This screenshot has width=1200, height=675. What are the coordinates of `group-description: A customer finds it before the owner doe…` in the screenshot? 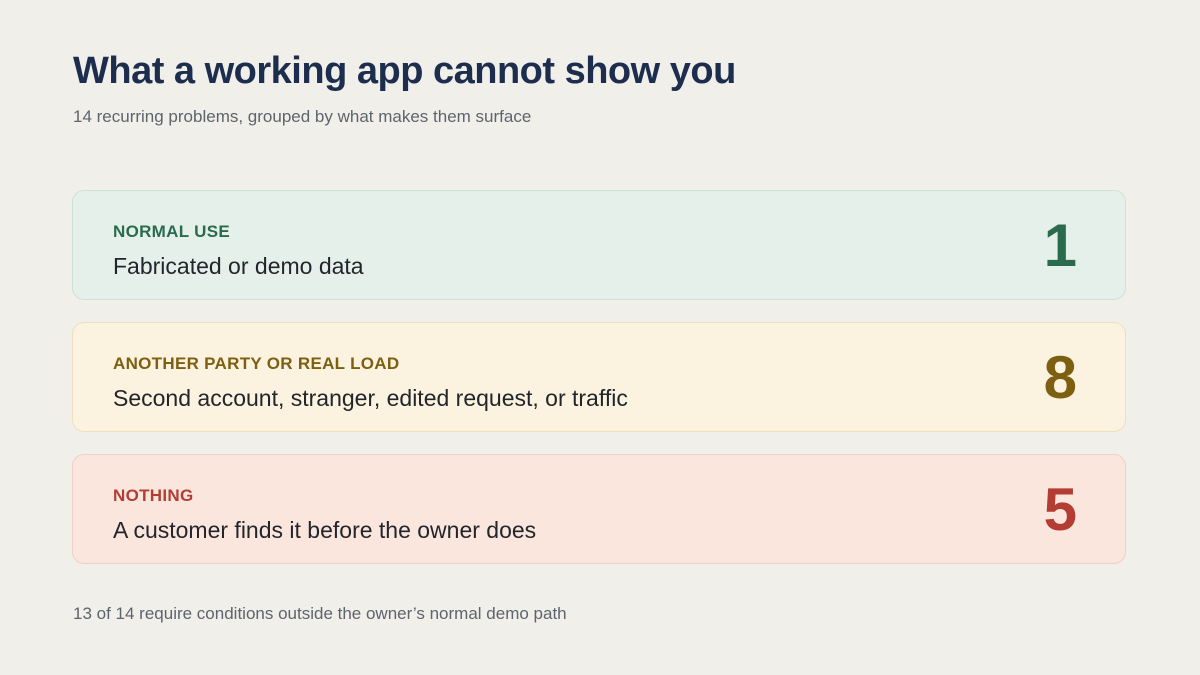 It's located at (325, 530).